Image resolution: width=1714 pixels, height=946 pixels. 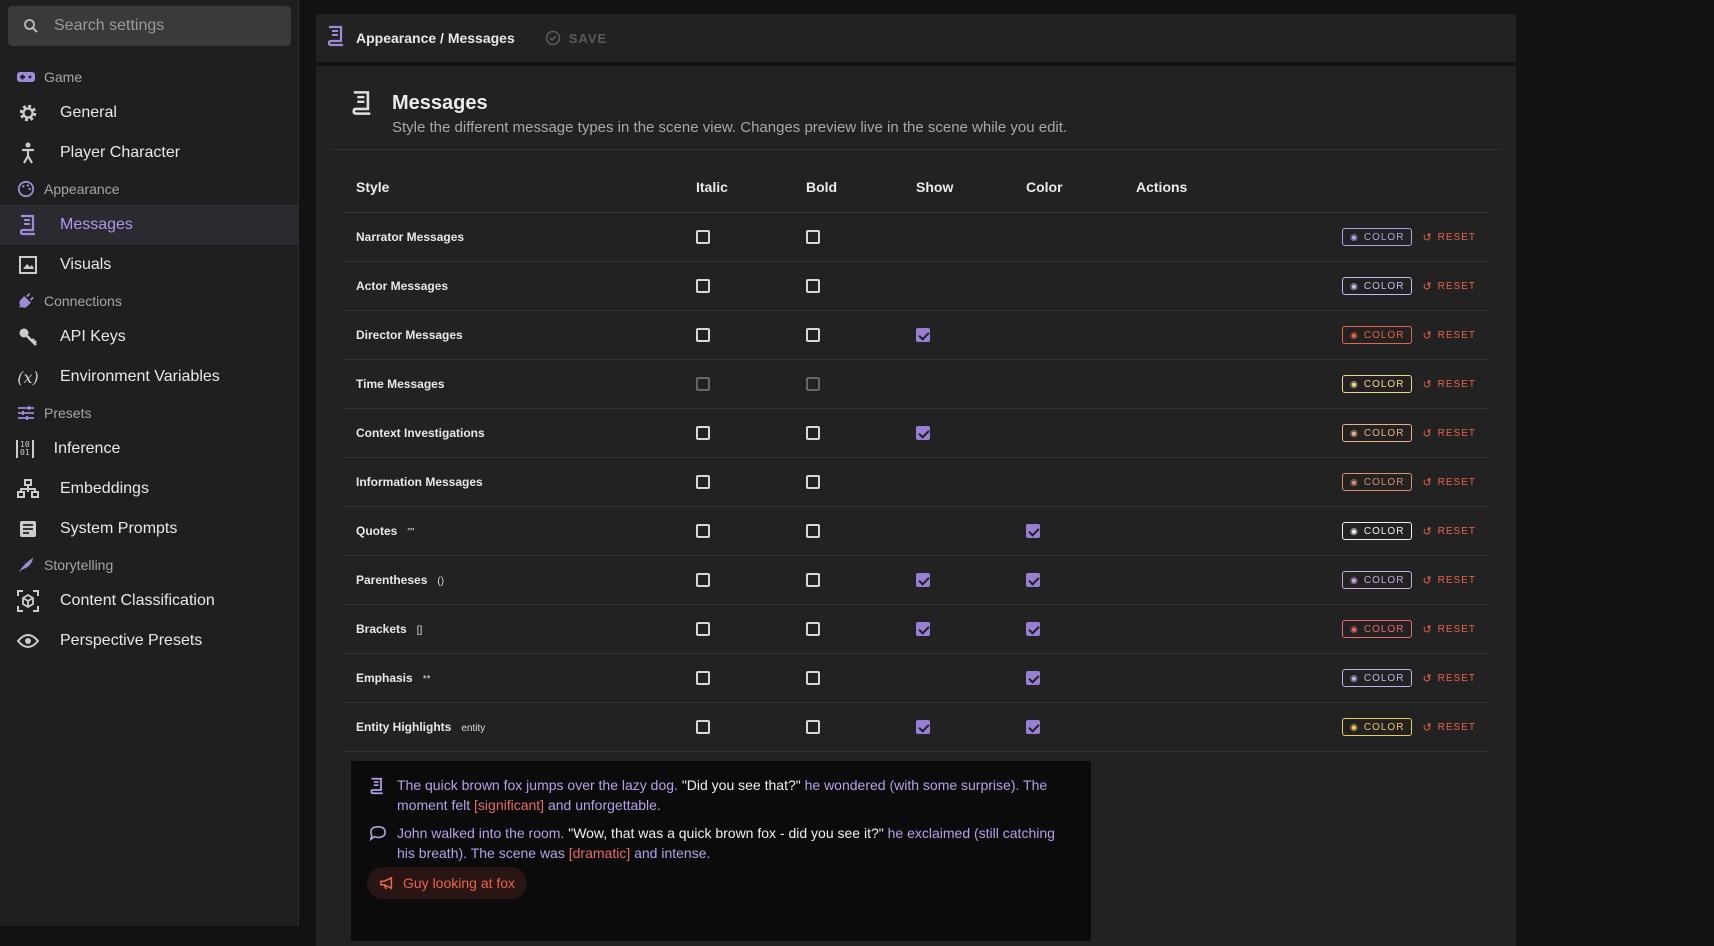 I want to click on preview-brackets: [dramatic], so click(x=599, y=853).